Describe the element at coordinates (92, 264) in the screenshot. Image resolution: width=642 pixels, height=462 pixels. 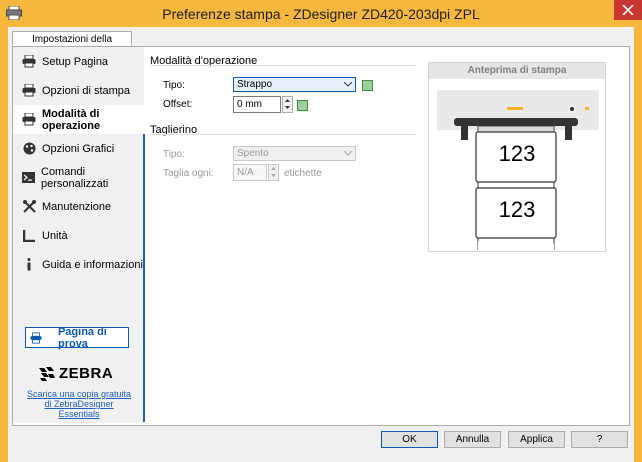
I see `sidebar-item-label: Guida e informazioni` at that location.